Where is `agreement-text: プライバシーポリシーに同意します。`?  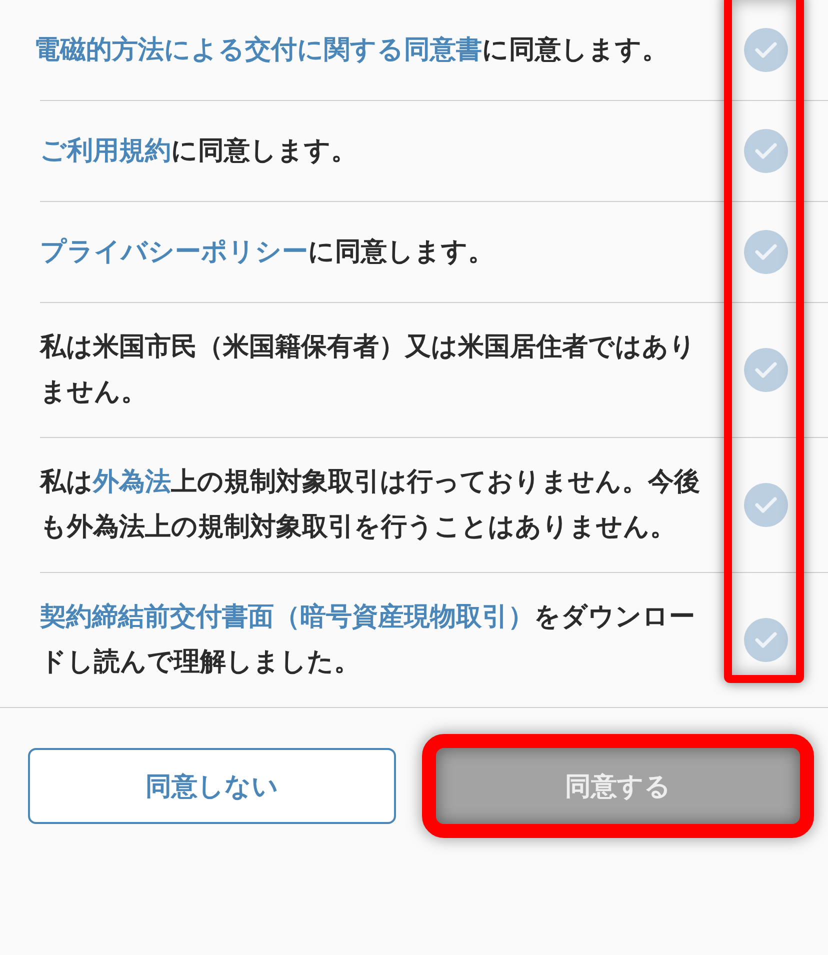 agreement-text: プライバシーポリシーに同意します。 is located at coordinates (267, 252).